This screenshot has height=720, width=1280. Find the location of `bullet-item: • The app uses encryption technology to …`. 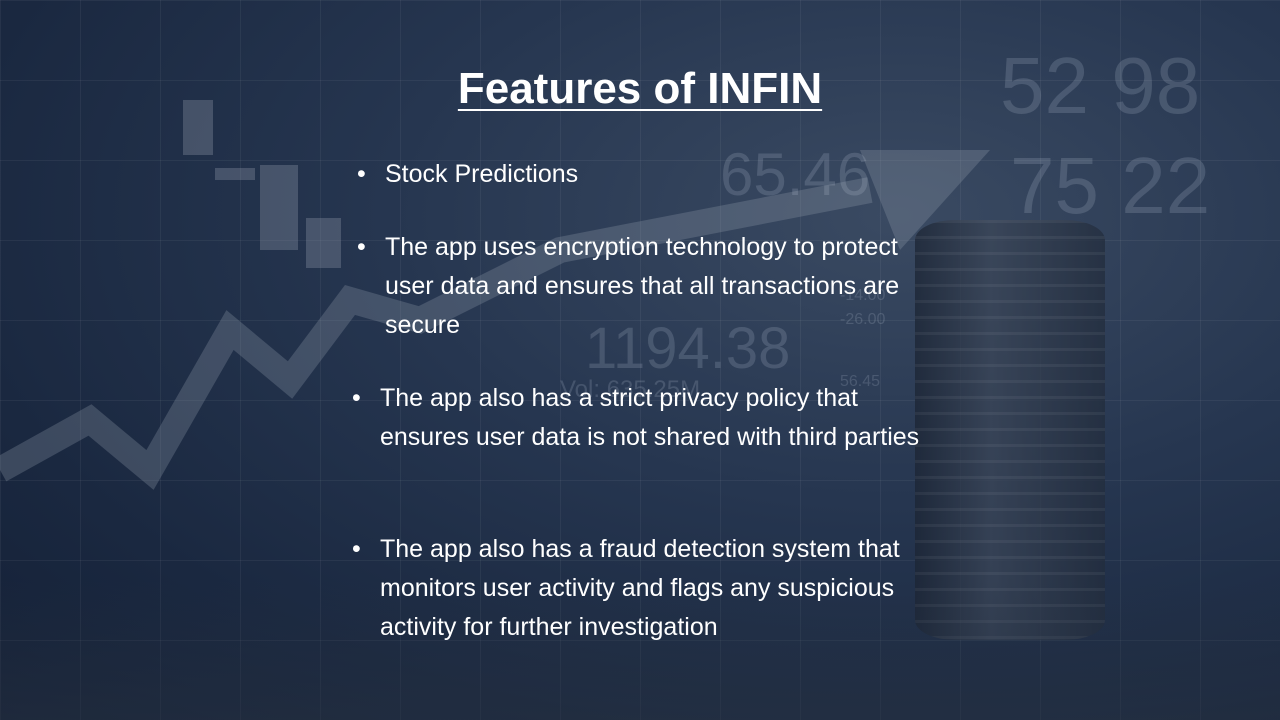

bullet-item: • The app uses encryption technology to … is located at coordinates (631, 286).